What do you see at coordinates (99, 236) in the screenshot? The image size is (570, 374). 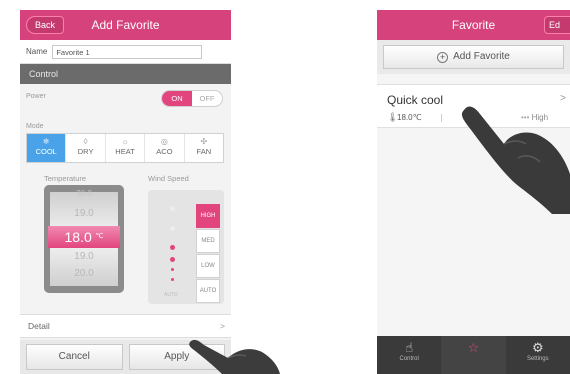 I see `temperature-unit: ℃` at bounding box center [99, 236].